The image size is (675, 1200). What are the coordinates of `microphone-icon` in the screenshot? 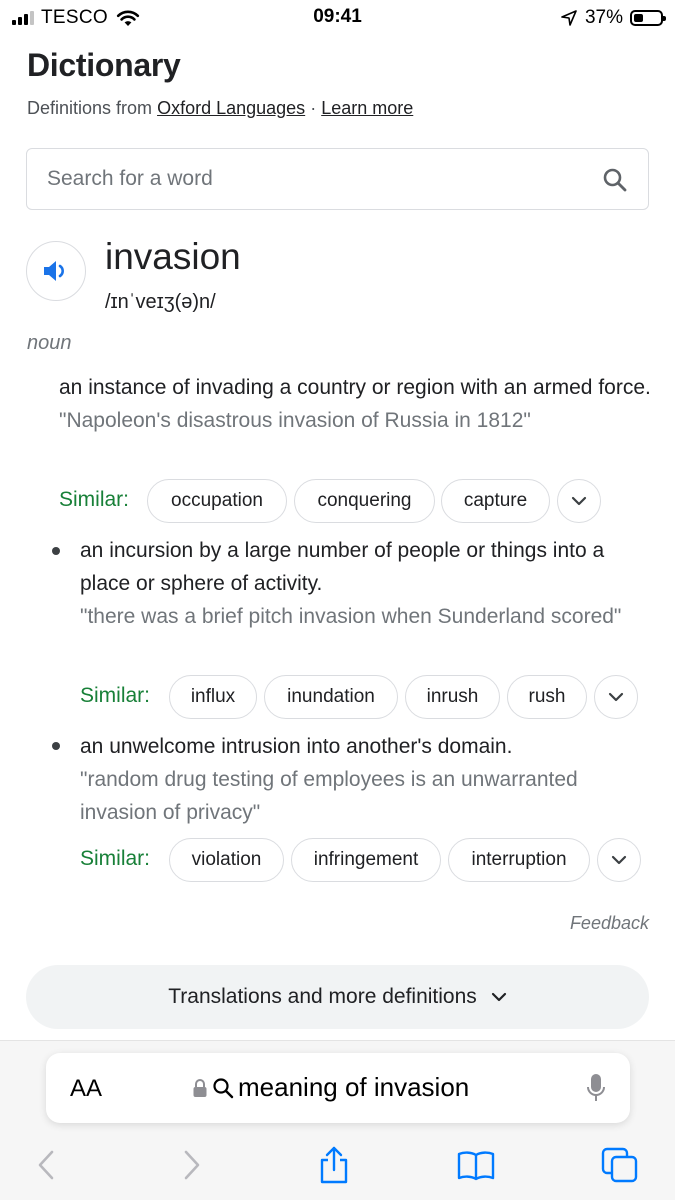 It's located at (596, 1088).